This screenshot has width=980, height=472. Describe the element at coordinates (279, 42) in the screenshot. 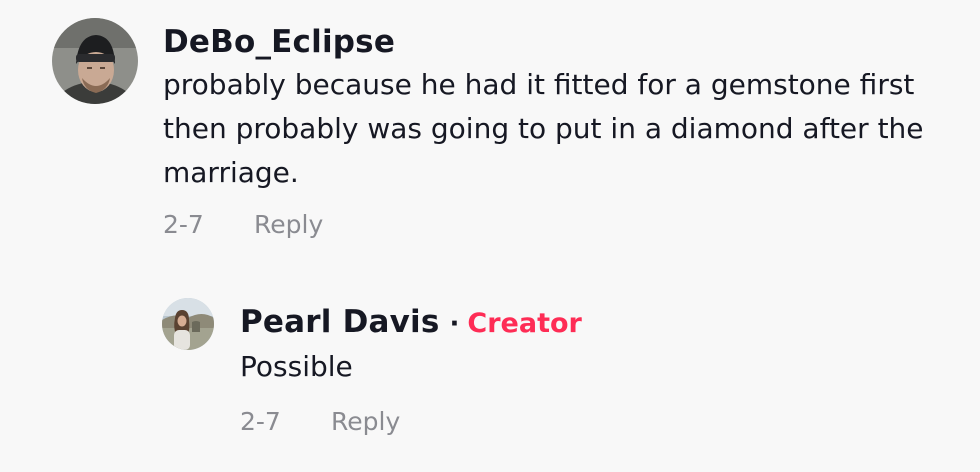

I see `username: DeBo_Eclipse` at that location.